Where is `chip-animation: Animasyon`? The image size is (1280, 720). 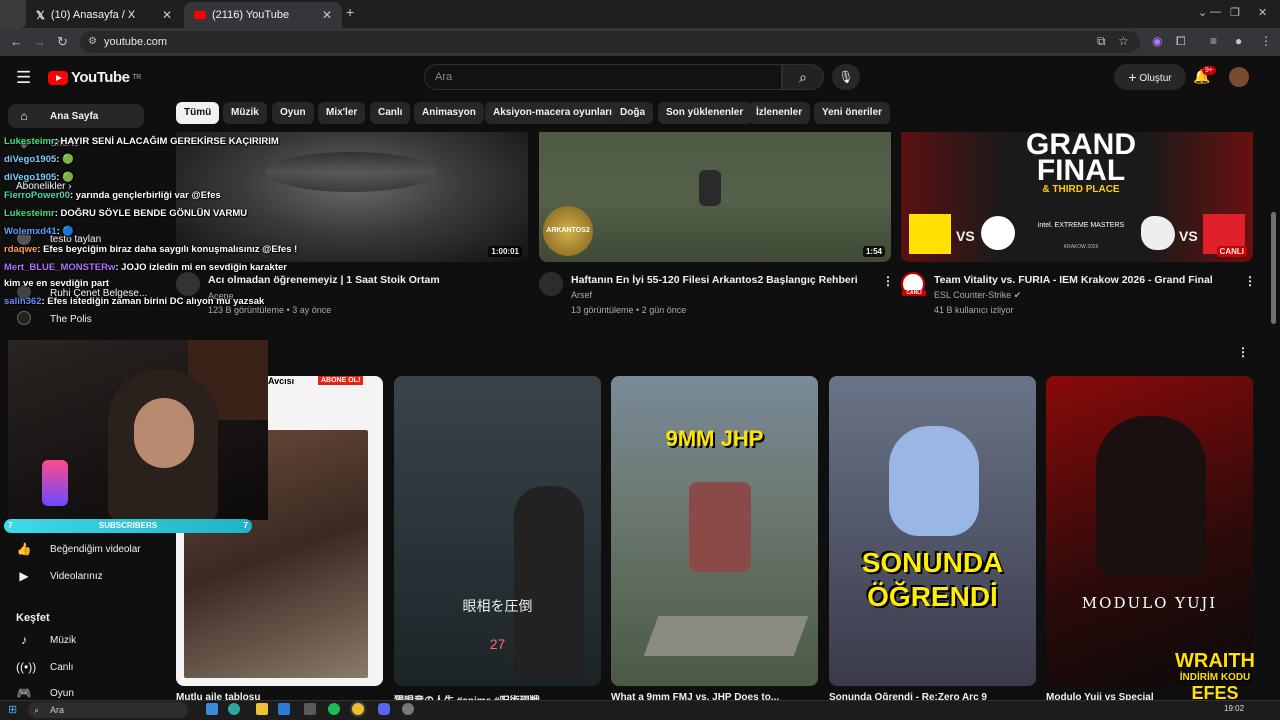
chip-animation: Animasyon is located at coordinates (449, 113).